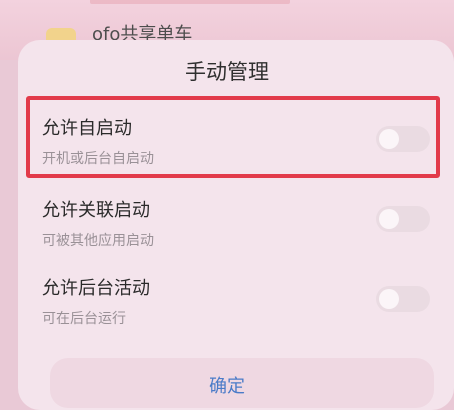 This screenshot has width=454, height=410. I want to click on linked-start-toggle, so click(403, 219).